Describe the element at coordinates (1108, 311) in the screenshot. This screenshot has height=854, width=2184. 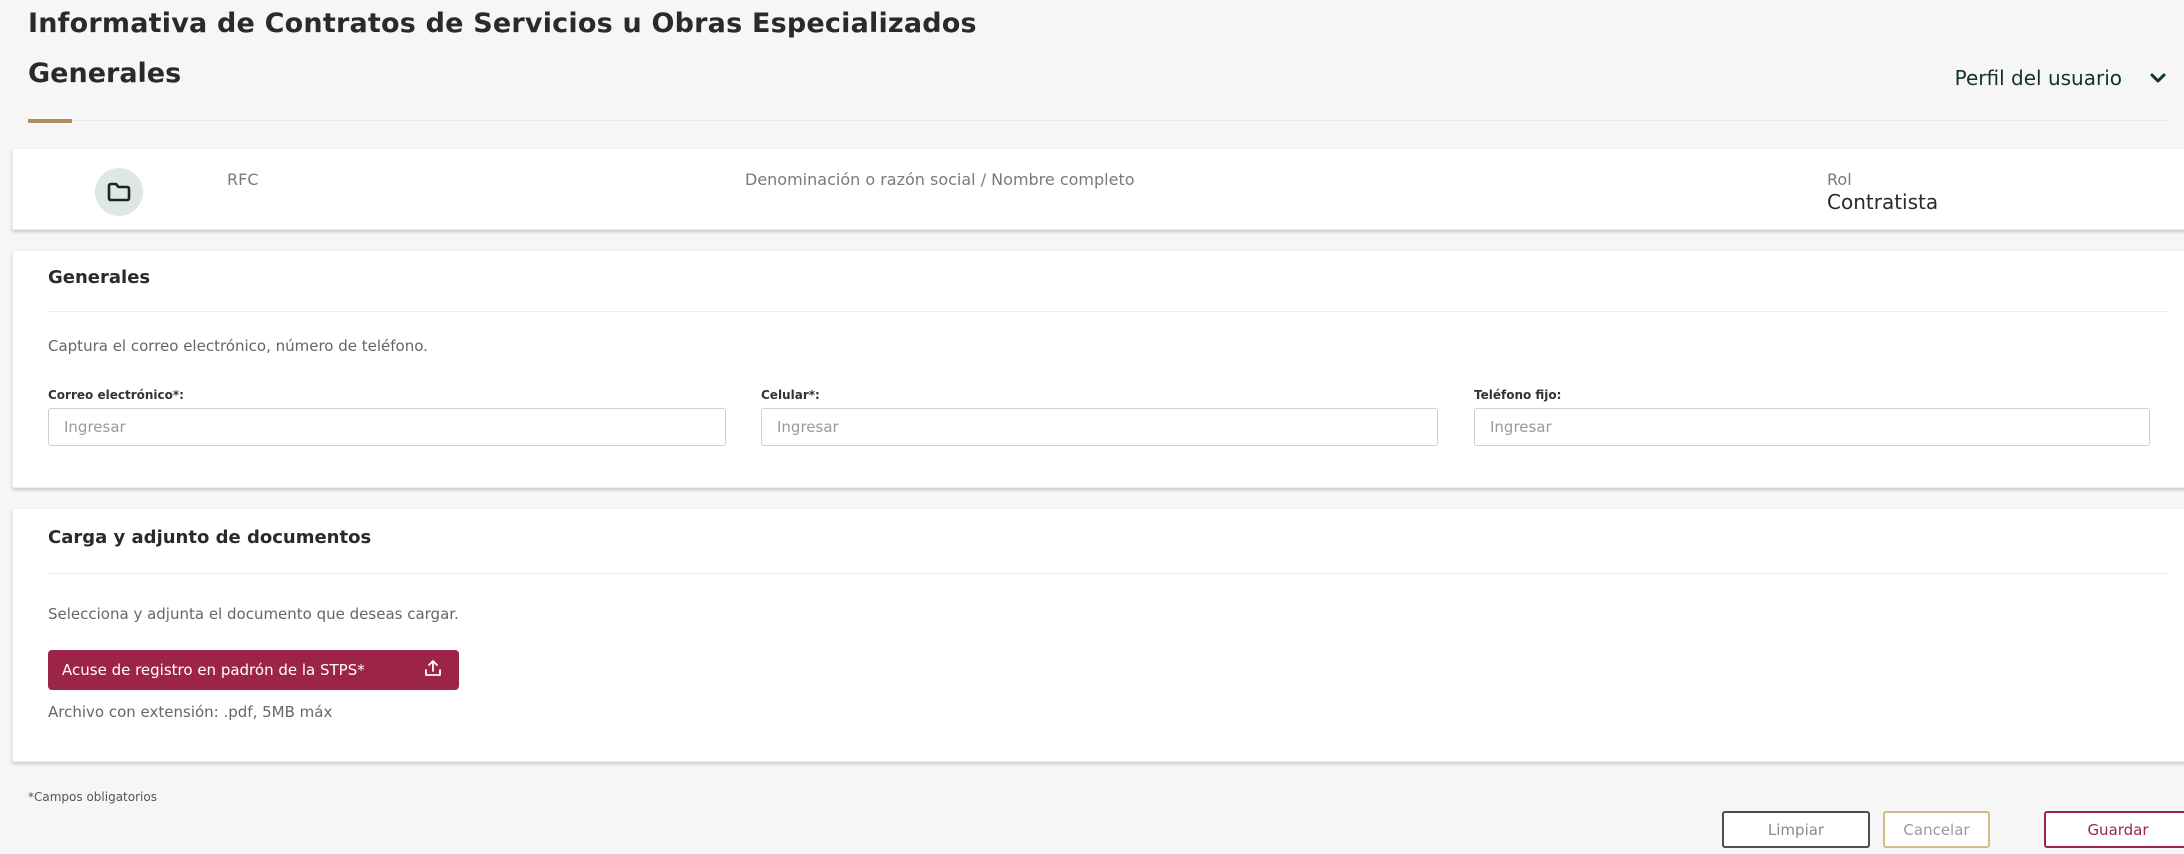
I see `generales-divider` at that location.